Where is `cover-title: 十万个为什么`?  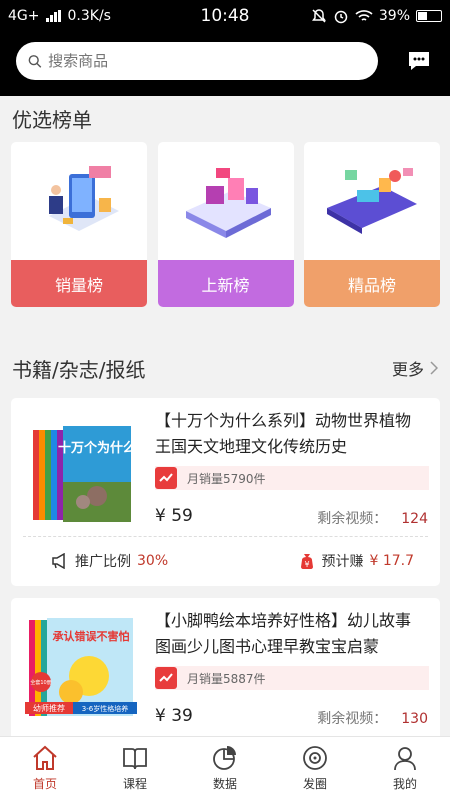 cover-title: 十万个为什么 is located at coordinates (97, 448).